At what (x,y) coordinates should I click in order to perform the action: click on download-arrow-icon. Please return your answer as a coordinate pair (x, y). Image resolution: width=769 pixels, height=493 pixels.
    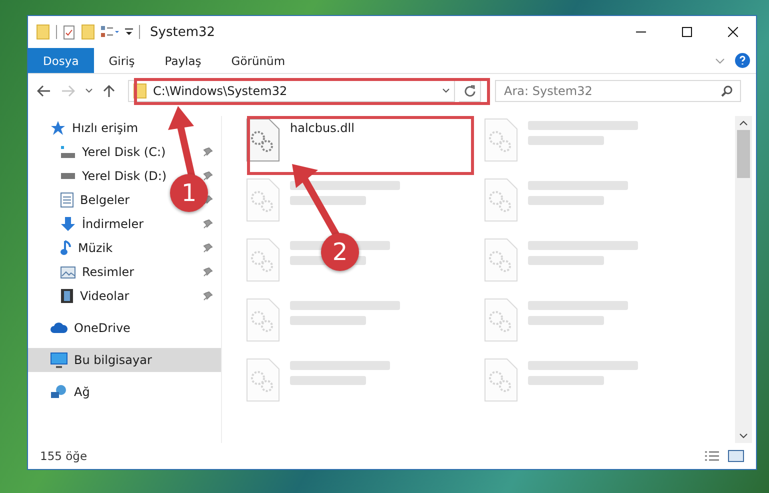
    Looking at the image, I should click on (68, 224).